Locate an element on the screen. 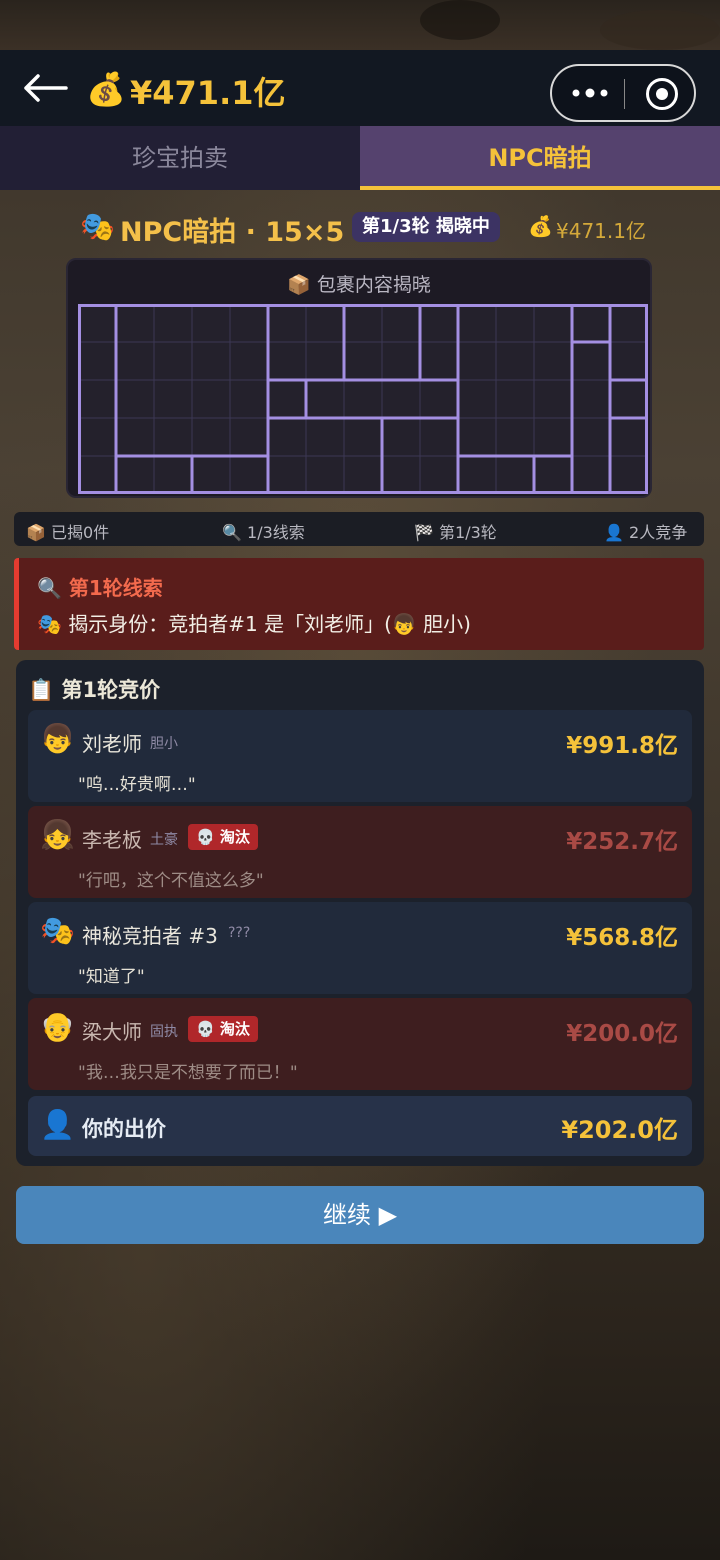 This screenshot has height=1560, width=720. bidder-trait: ??? is located at coordinates (239, 933).